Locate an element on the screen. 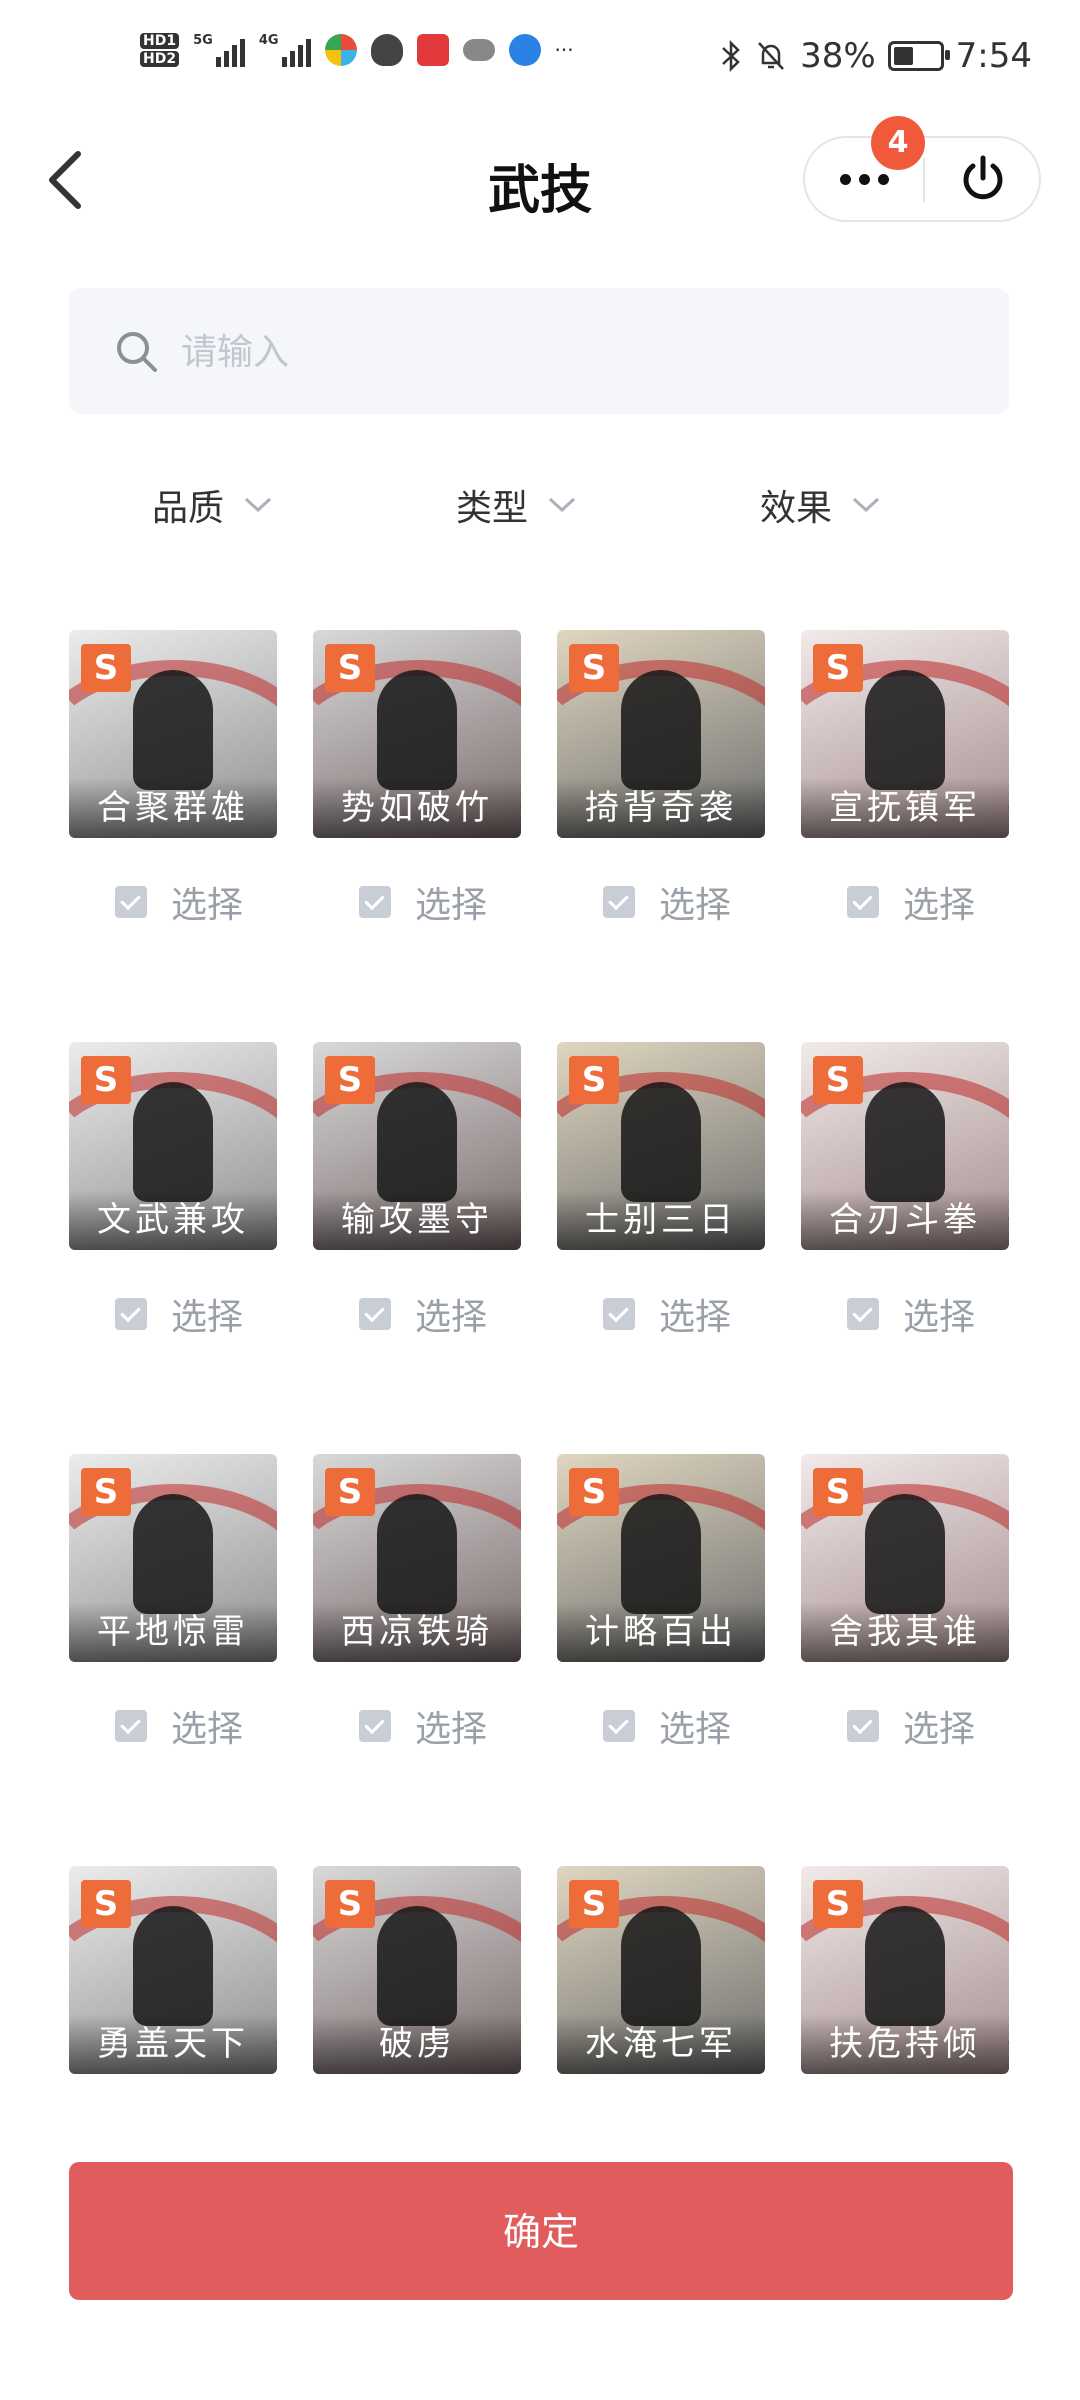  skill-card: S 扶危持倾选择 is located at coordinates (905, 1993).